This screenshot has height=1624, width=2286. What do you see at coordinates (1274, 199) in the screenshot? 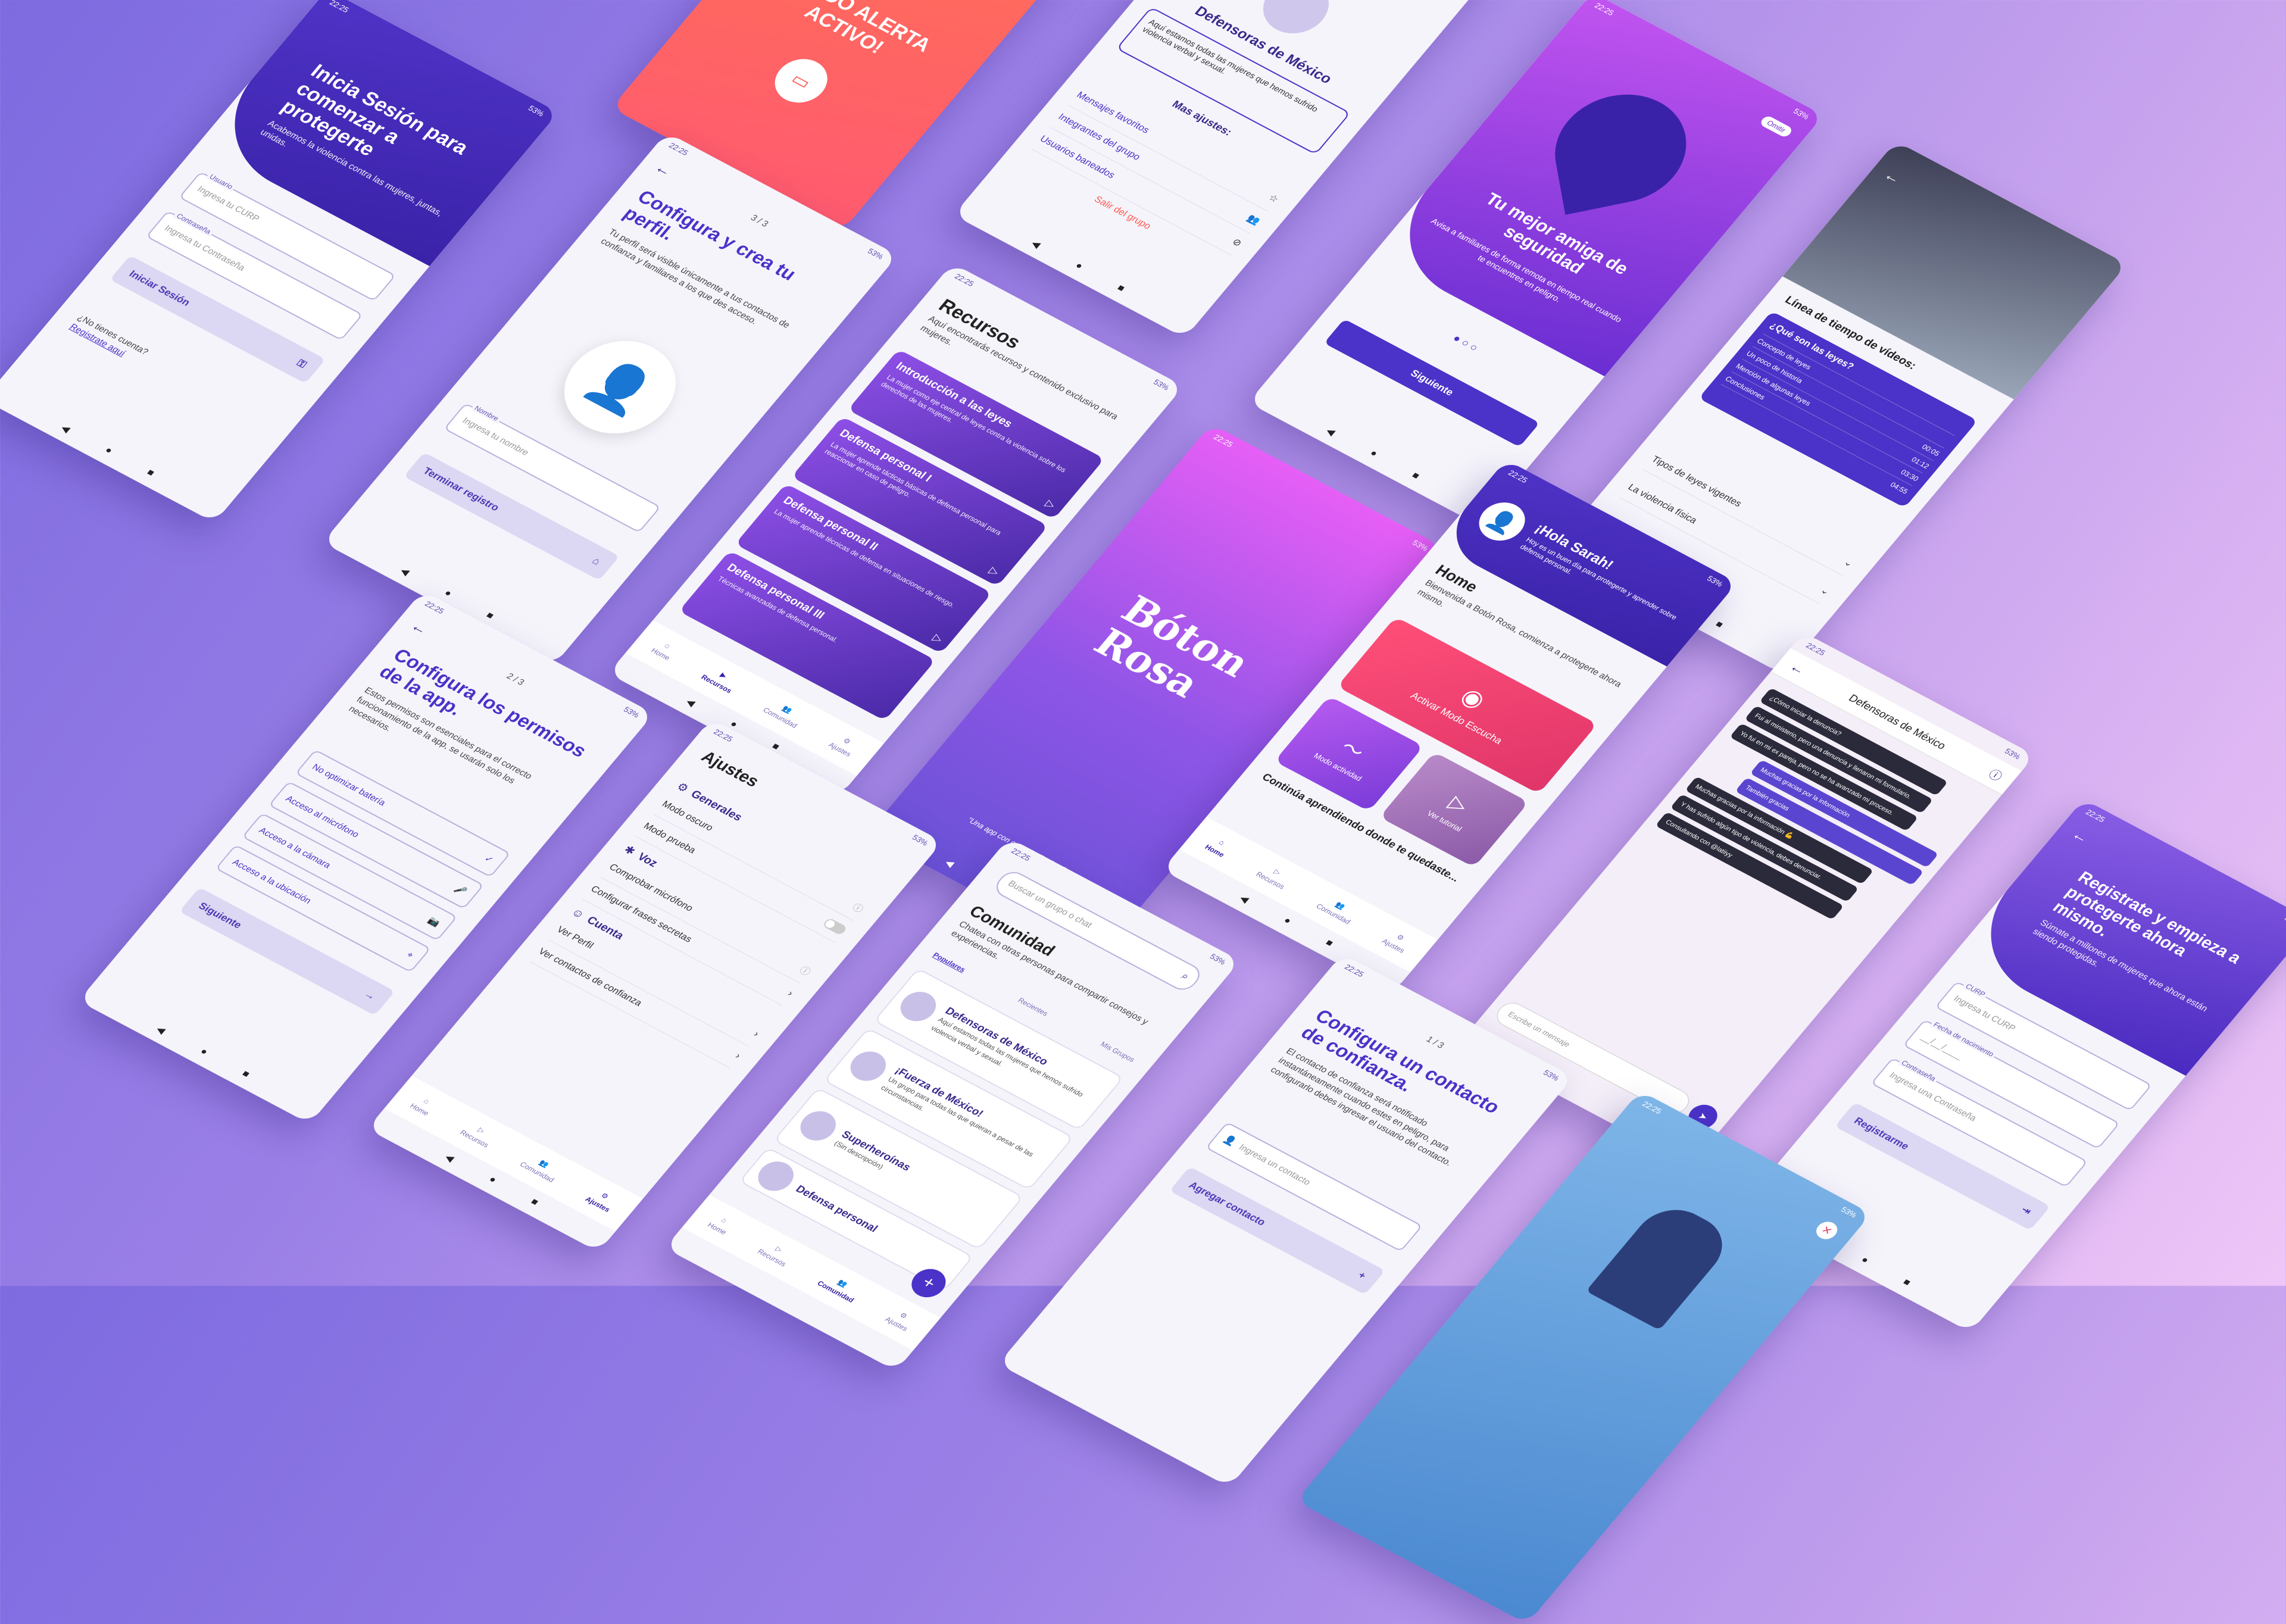
I see `star-icon: ☆` at bounding box center [1274, 199].